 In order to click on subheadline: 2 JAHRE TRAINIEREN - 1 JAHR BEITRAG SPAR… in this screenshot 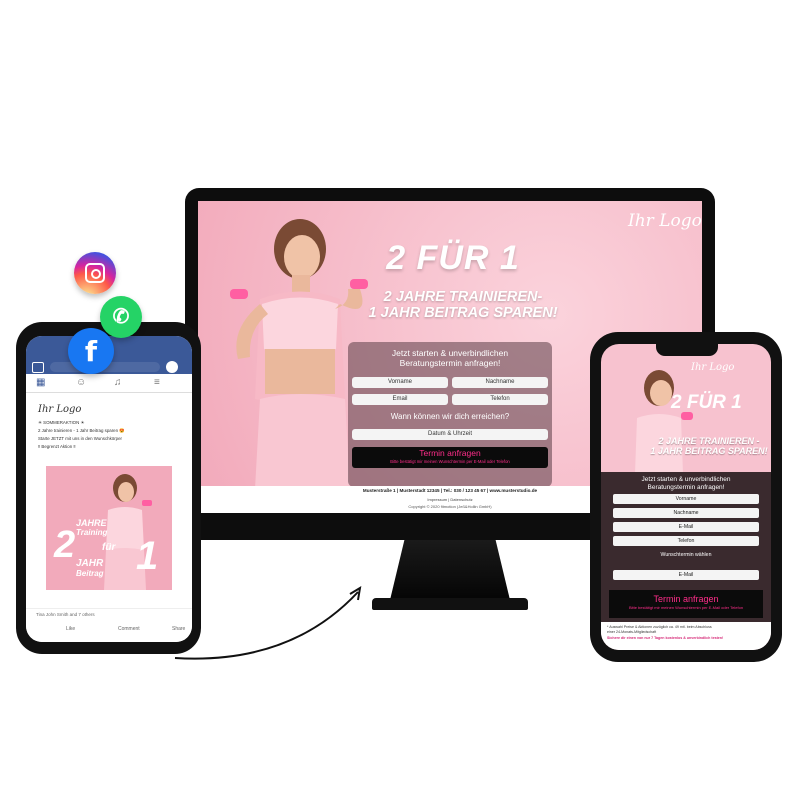, I will do `click(709, 446)`.